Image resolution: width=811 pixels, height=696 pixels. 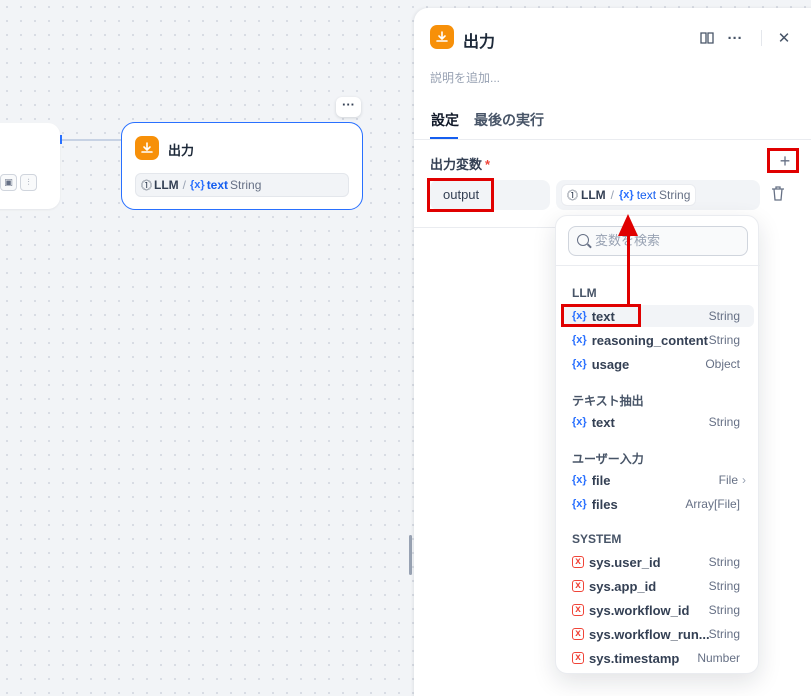 I want to click on variable-search-input: 変数を検索, so click(x=658, y=241).